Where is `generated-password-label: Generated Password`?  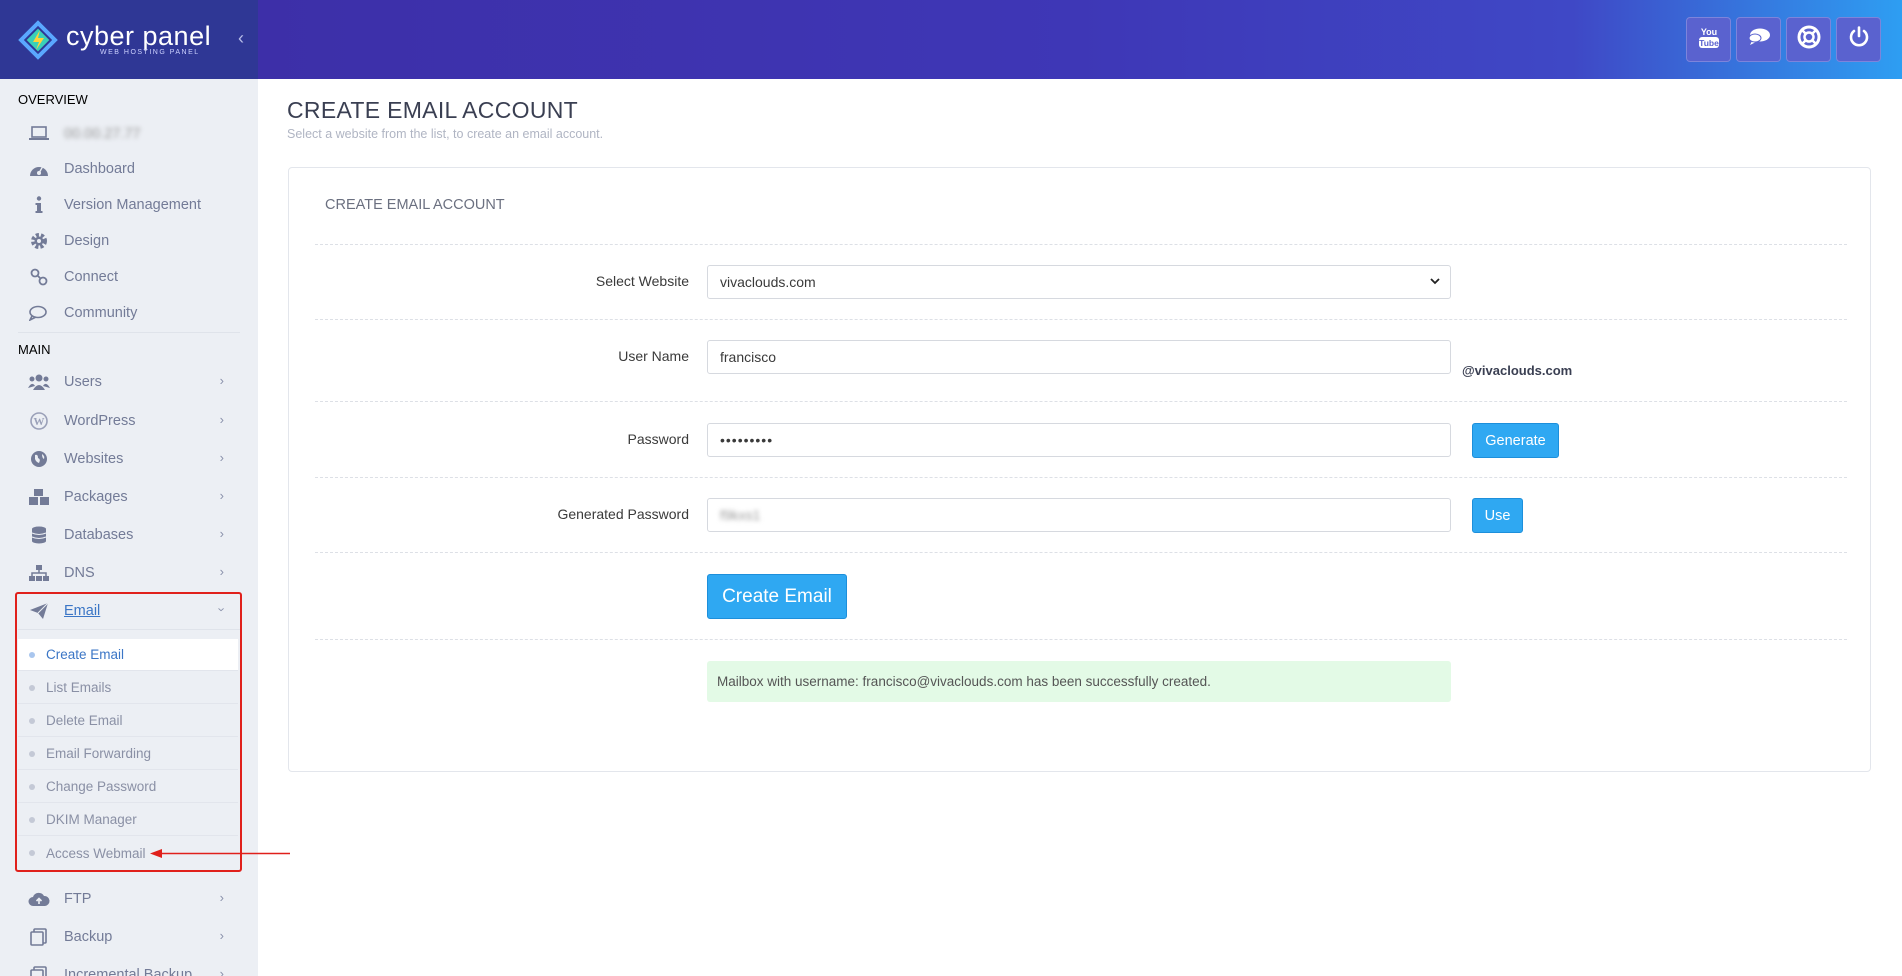
generated-password-label: Generated Password is located at coordinates (623, 514).